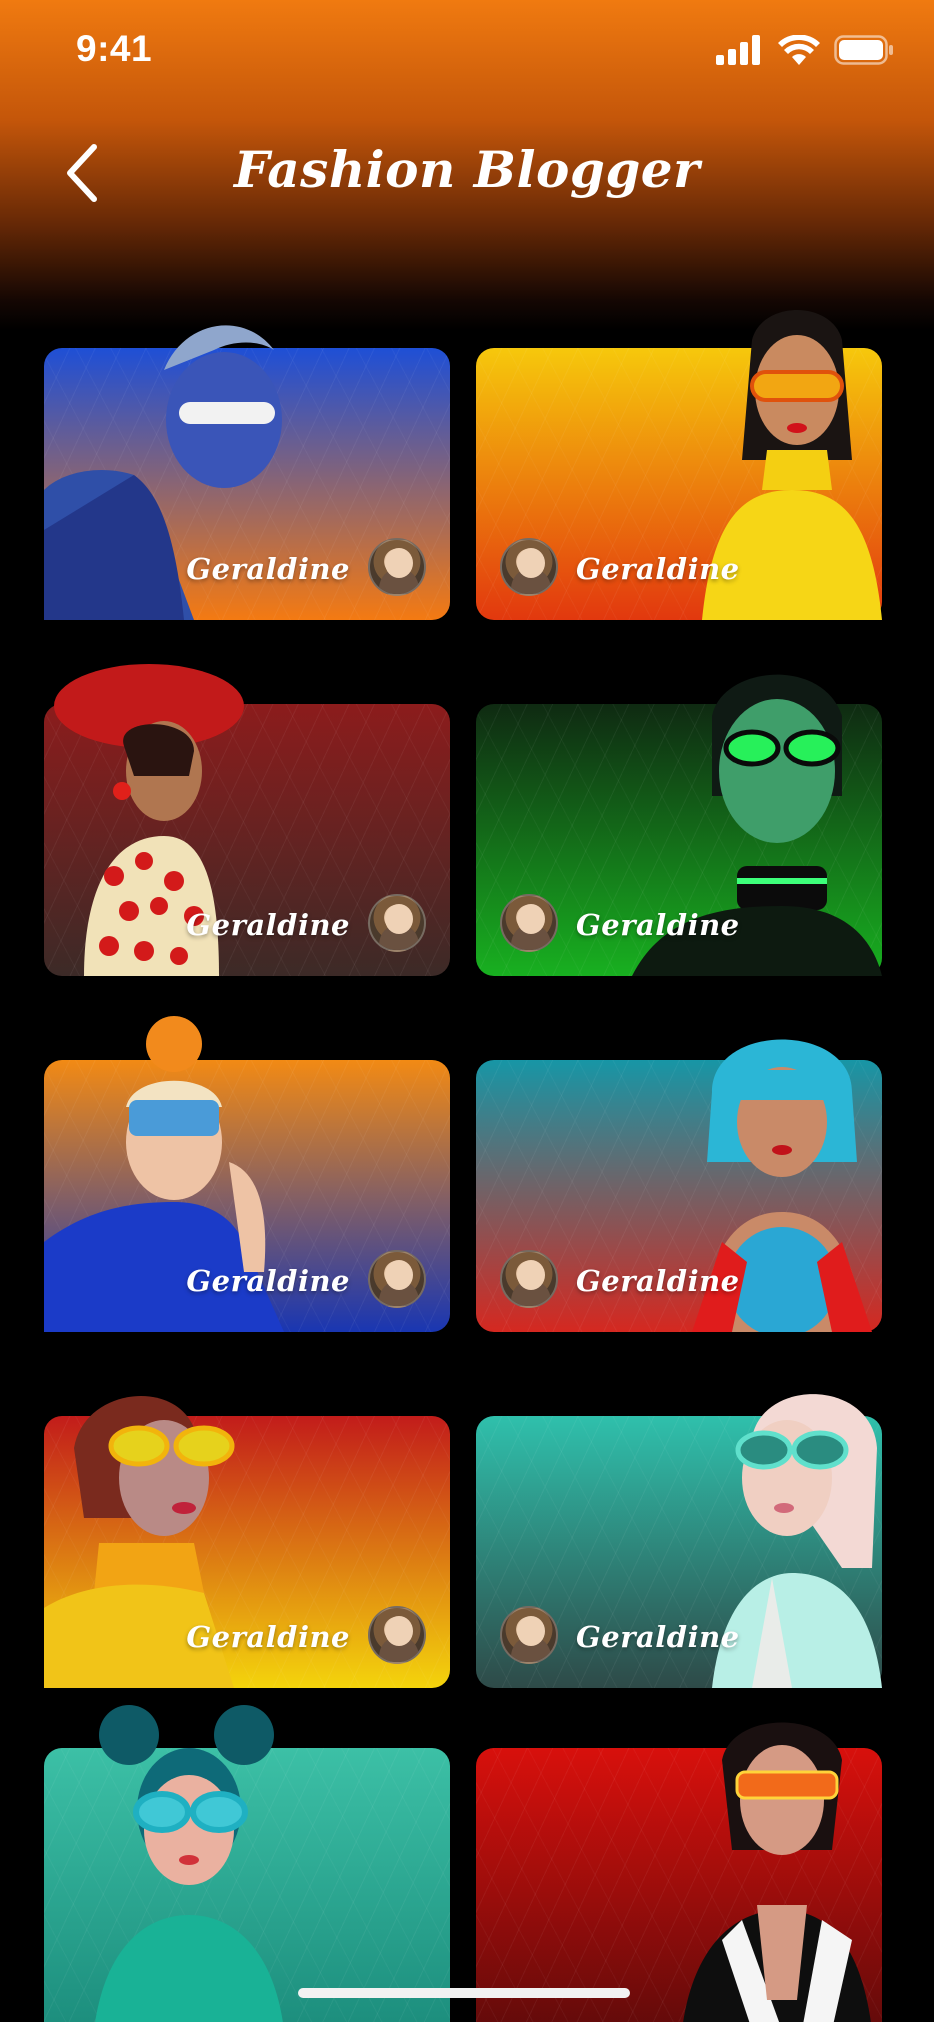  Describe the element at coordinates (679, 455) in the screenshot. I see `blogger-card-2: Geraldine` at that location.